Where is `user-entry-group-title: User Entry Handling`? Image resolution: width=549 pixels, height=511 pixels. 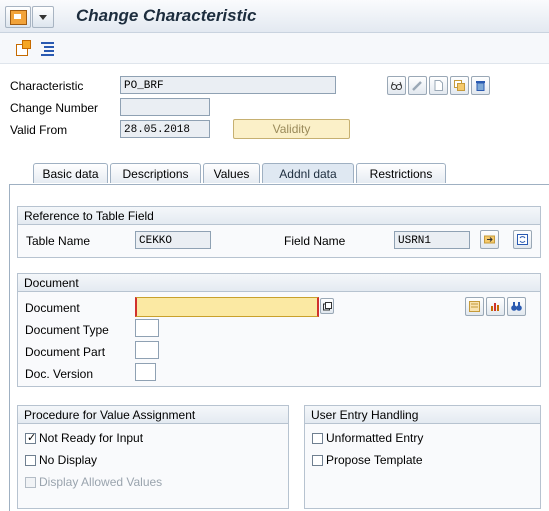
user-entry-group-title: User Entry Handling is located at coordinates (422, 415).